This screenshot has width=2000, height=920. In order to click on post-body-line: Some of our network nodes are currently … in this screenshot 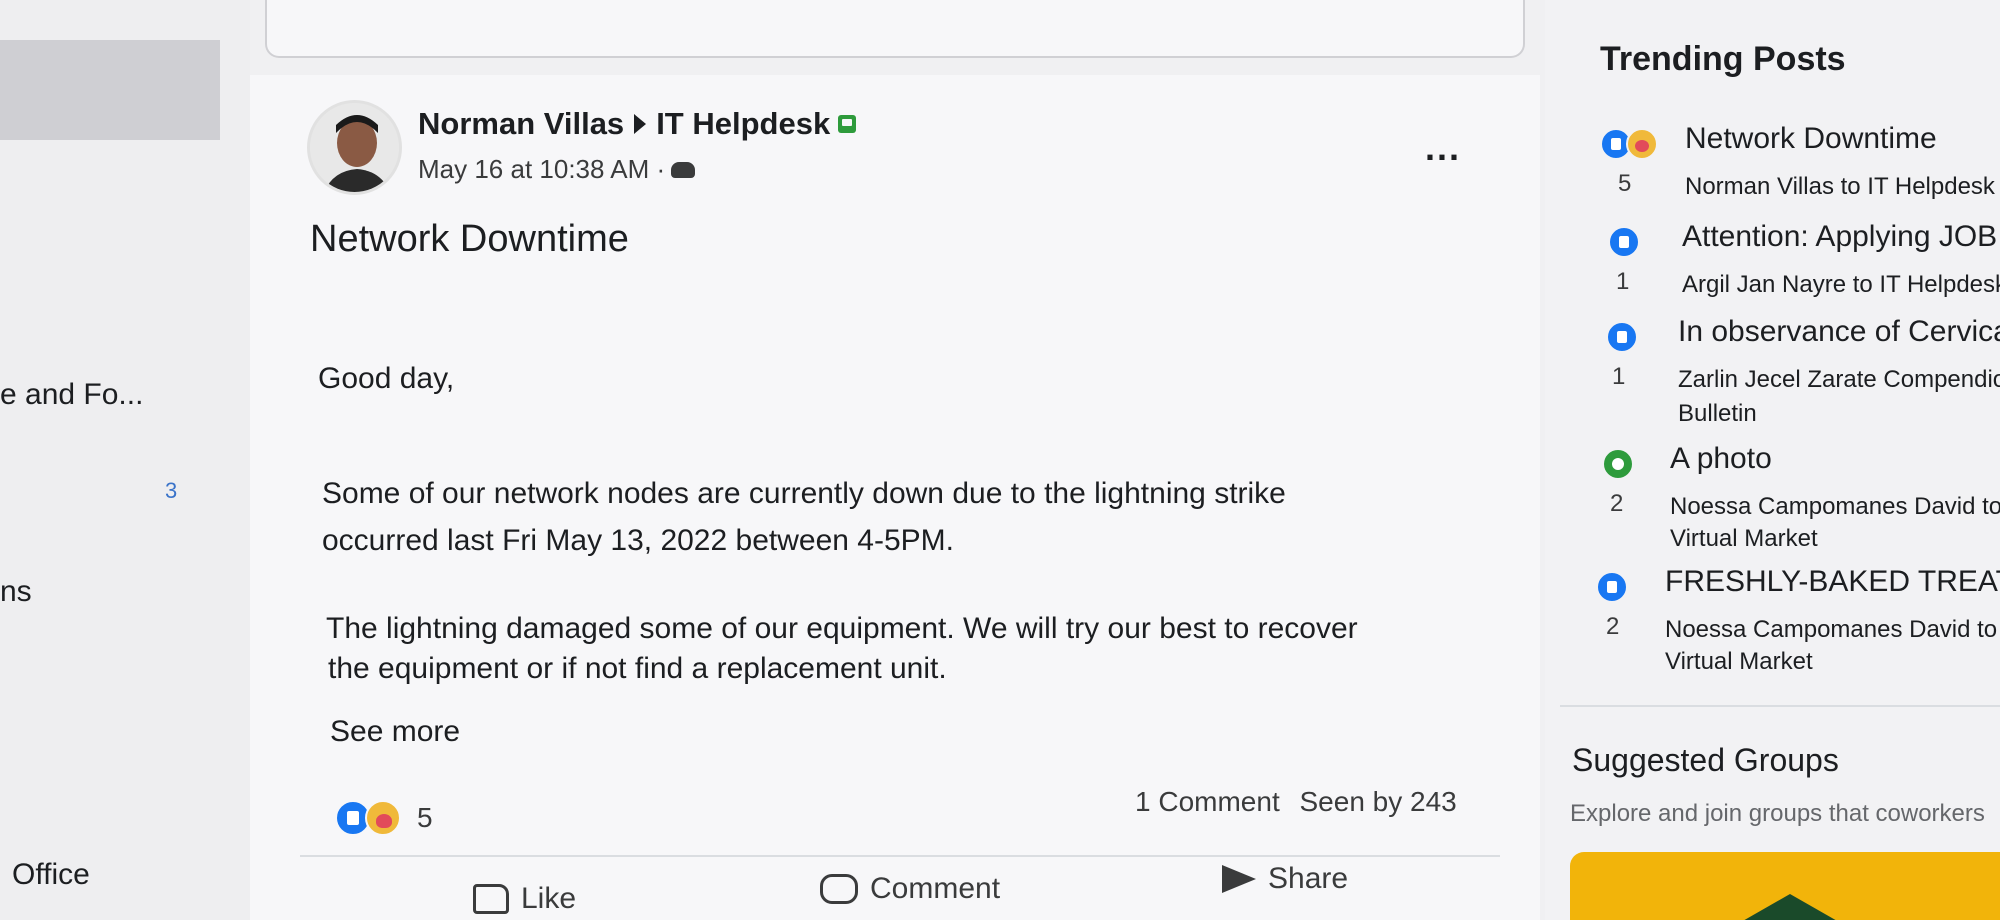, I will do `click(804, 493)`.